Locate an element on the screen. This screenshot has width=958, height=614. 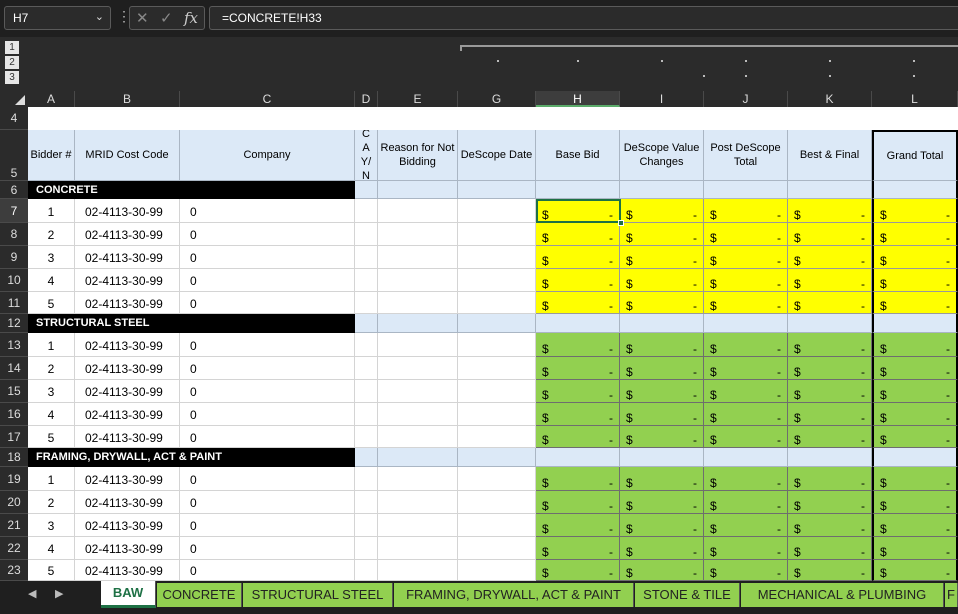
row-header-7: 7 is located at coordinates (14, 211).